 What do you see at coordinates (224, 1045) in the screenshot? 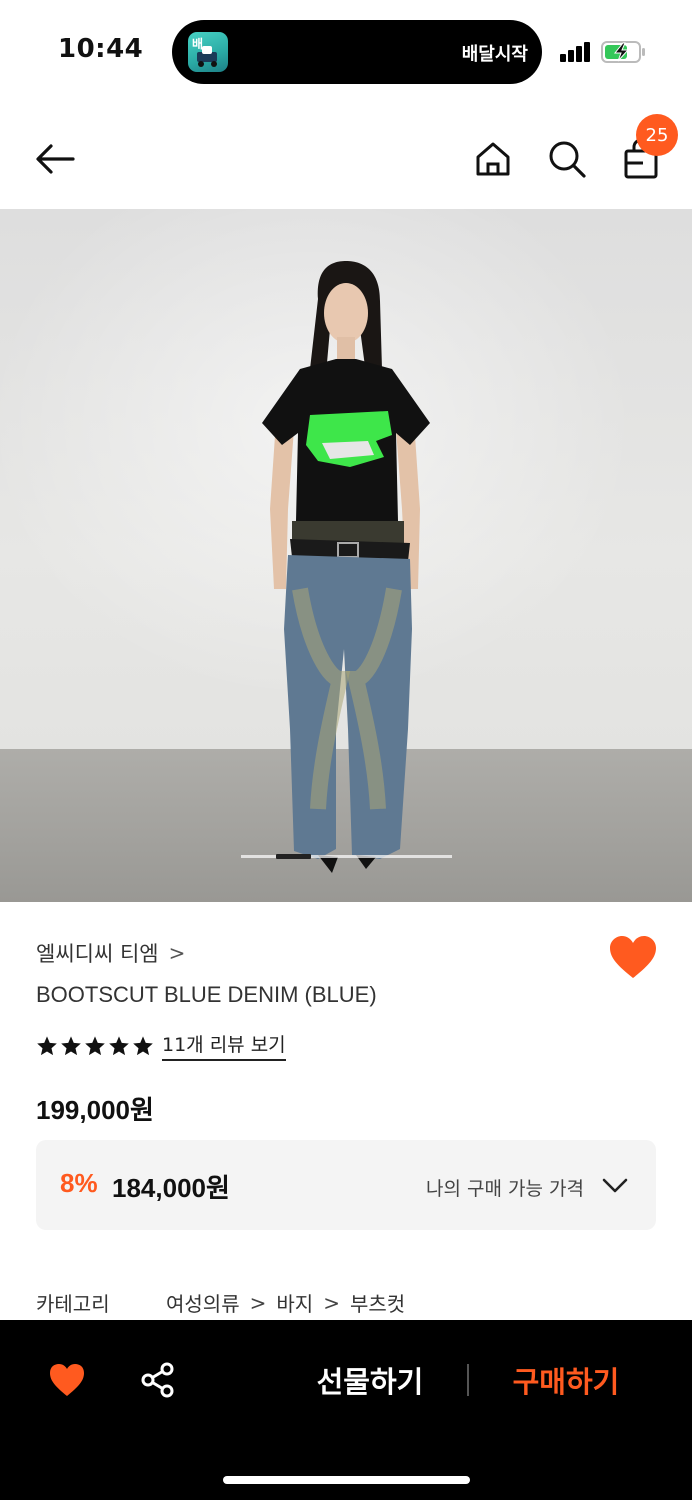
I see `review-link: 11개 리뷰 보기` at bounding box center [224, 1045].